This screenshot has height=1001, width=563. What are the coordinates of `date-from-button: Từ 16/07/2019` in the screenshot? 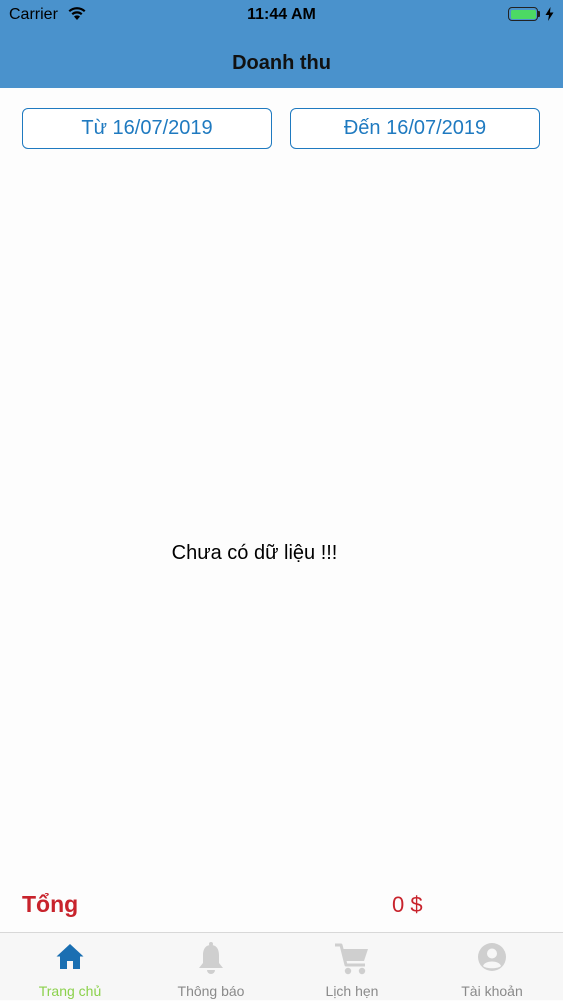 It's located at (147, 128).